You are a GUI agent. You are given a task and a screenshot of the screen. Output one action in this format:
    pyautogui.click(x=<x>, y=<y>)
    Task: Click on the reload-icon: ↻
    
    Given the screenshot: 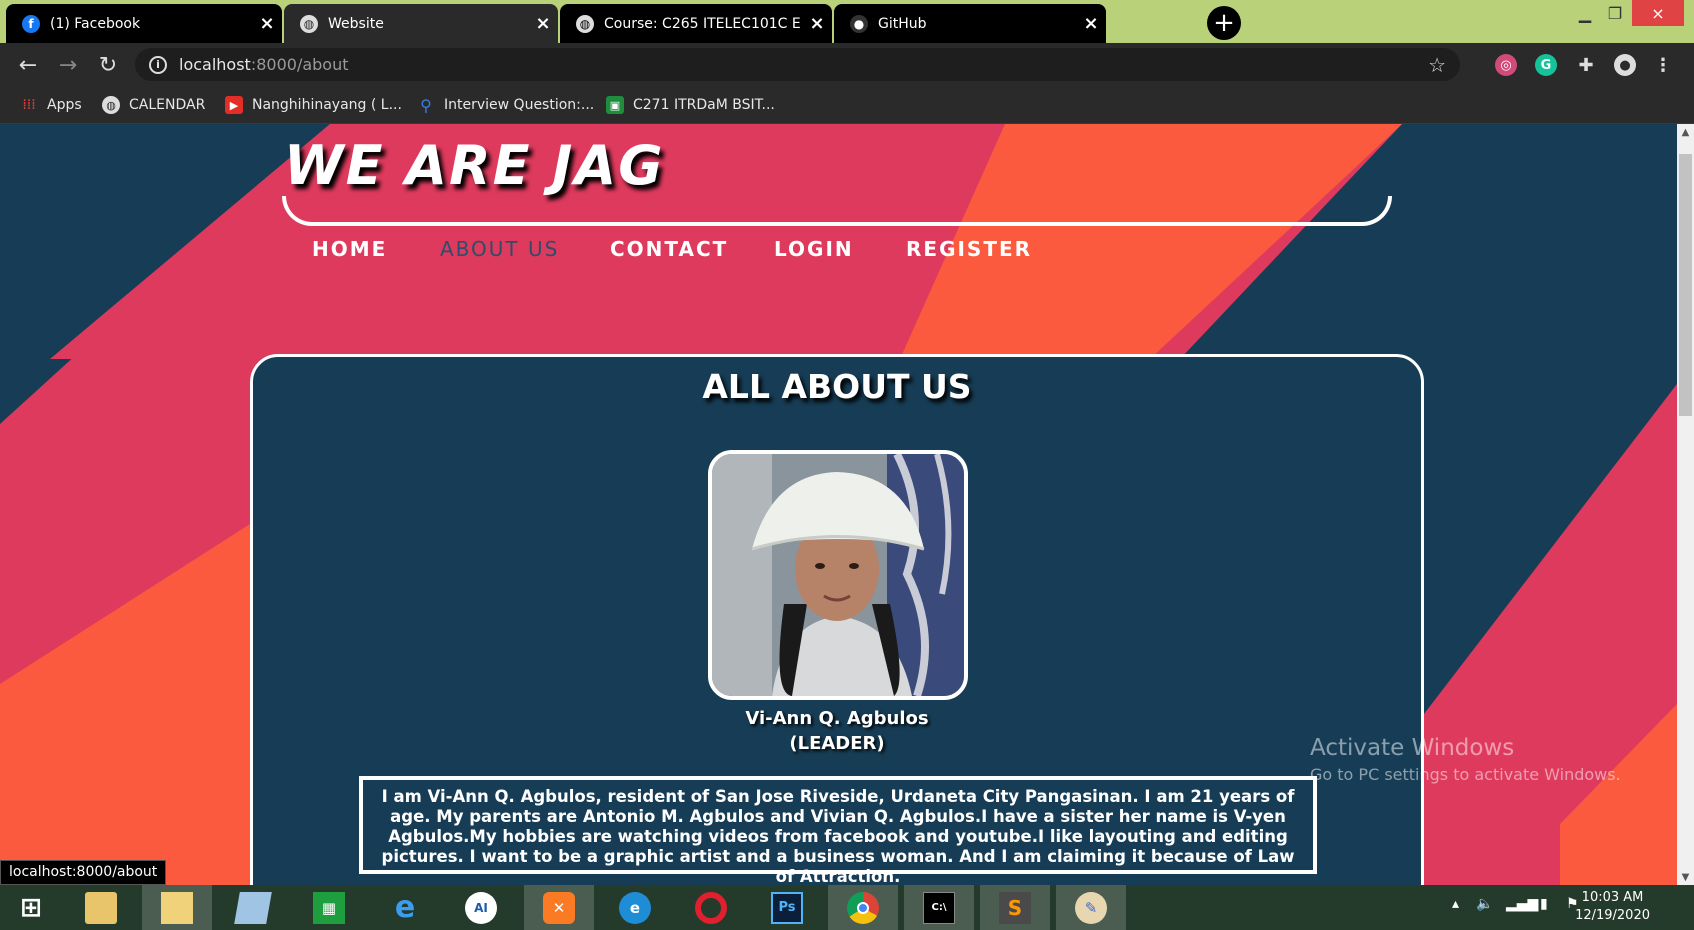 What is the action you would take?
    pyautogui.click(x=108, y=65)
    